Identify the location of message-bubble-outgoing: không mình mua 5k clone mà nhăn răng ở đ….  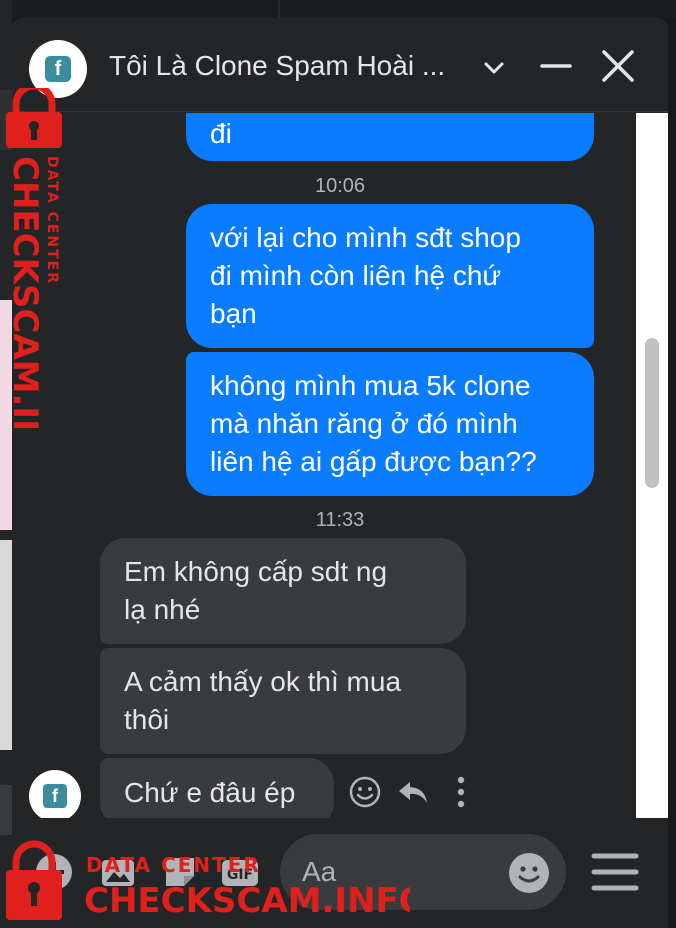
(390, 424).